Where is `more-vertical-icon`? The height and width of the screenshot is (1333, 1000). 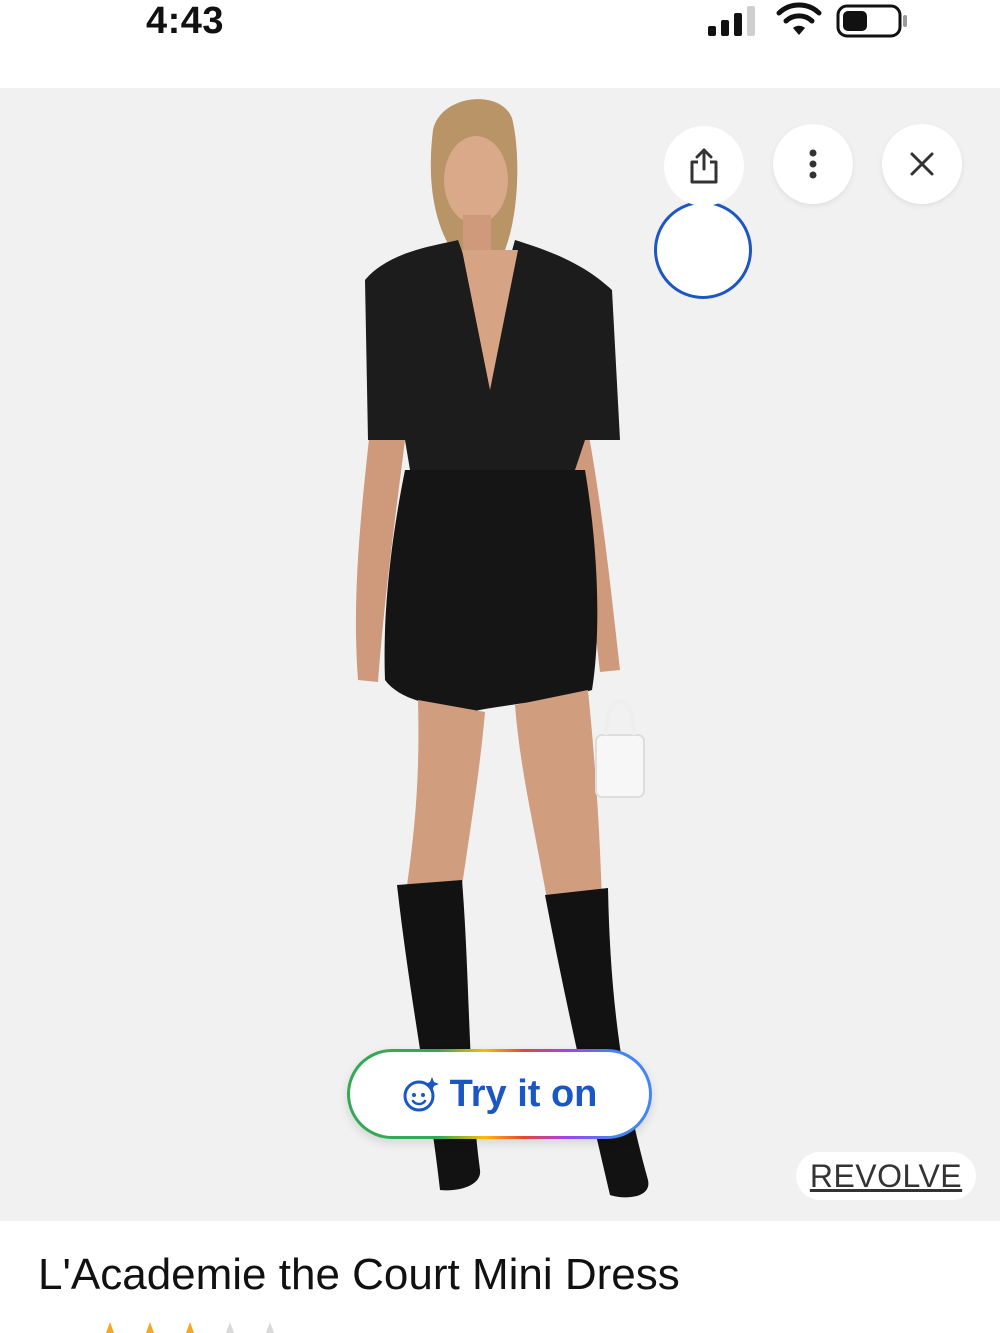
more-vertical-icon is located at coordinates (813, 164).